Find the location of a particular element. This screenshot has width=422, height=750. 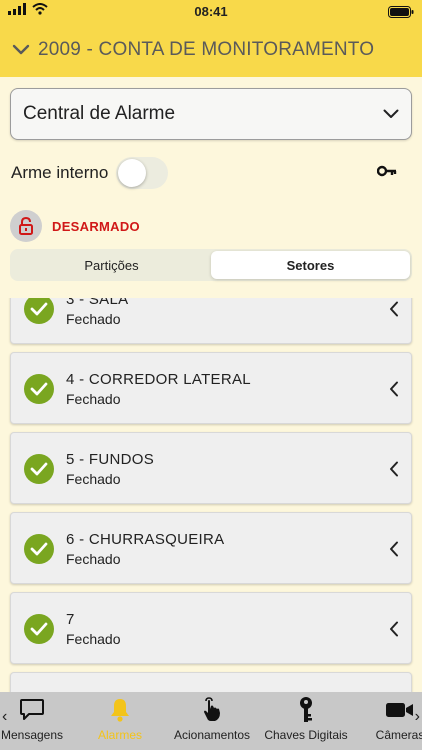

segmented-control: Partições Setores is located at coordinates (211, 265).